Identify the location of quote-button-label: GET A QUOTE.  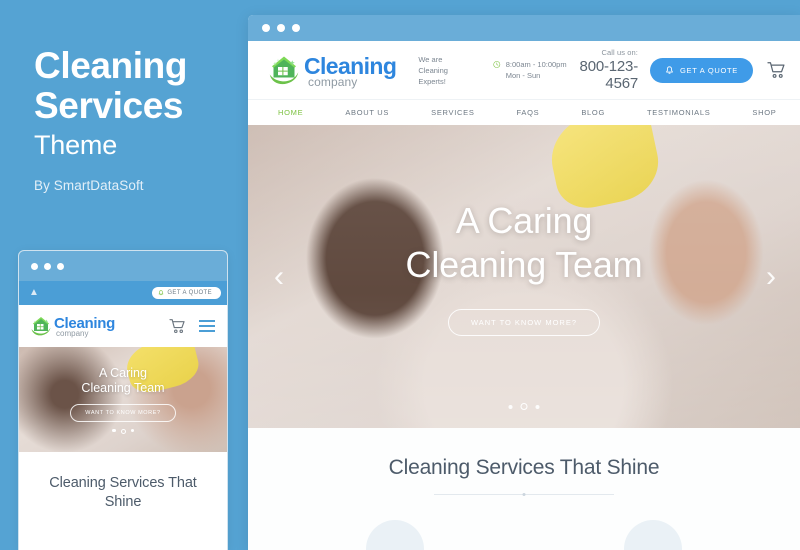
(709, 70).